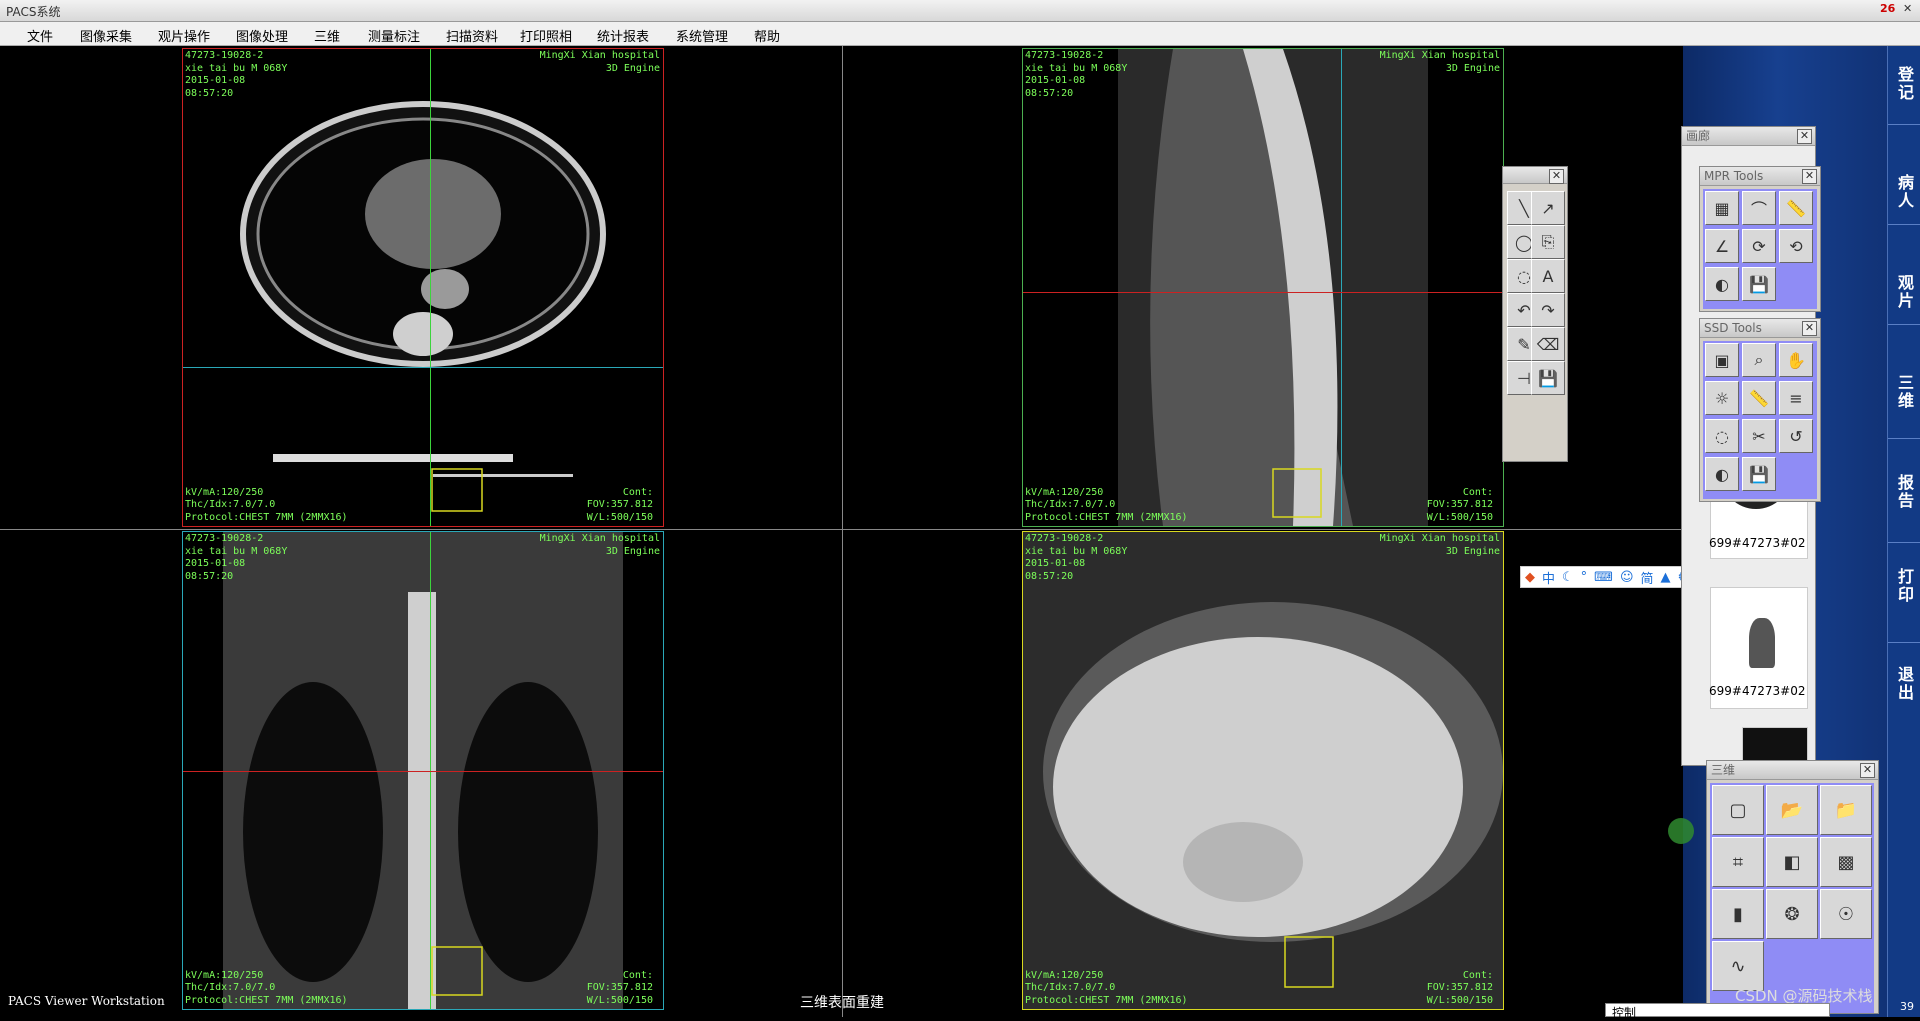 Image resolution: width=1920 pixels, height=1021 pixels. I want to click on tab-3d: 三维, so click(1905, 392).